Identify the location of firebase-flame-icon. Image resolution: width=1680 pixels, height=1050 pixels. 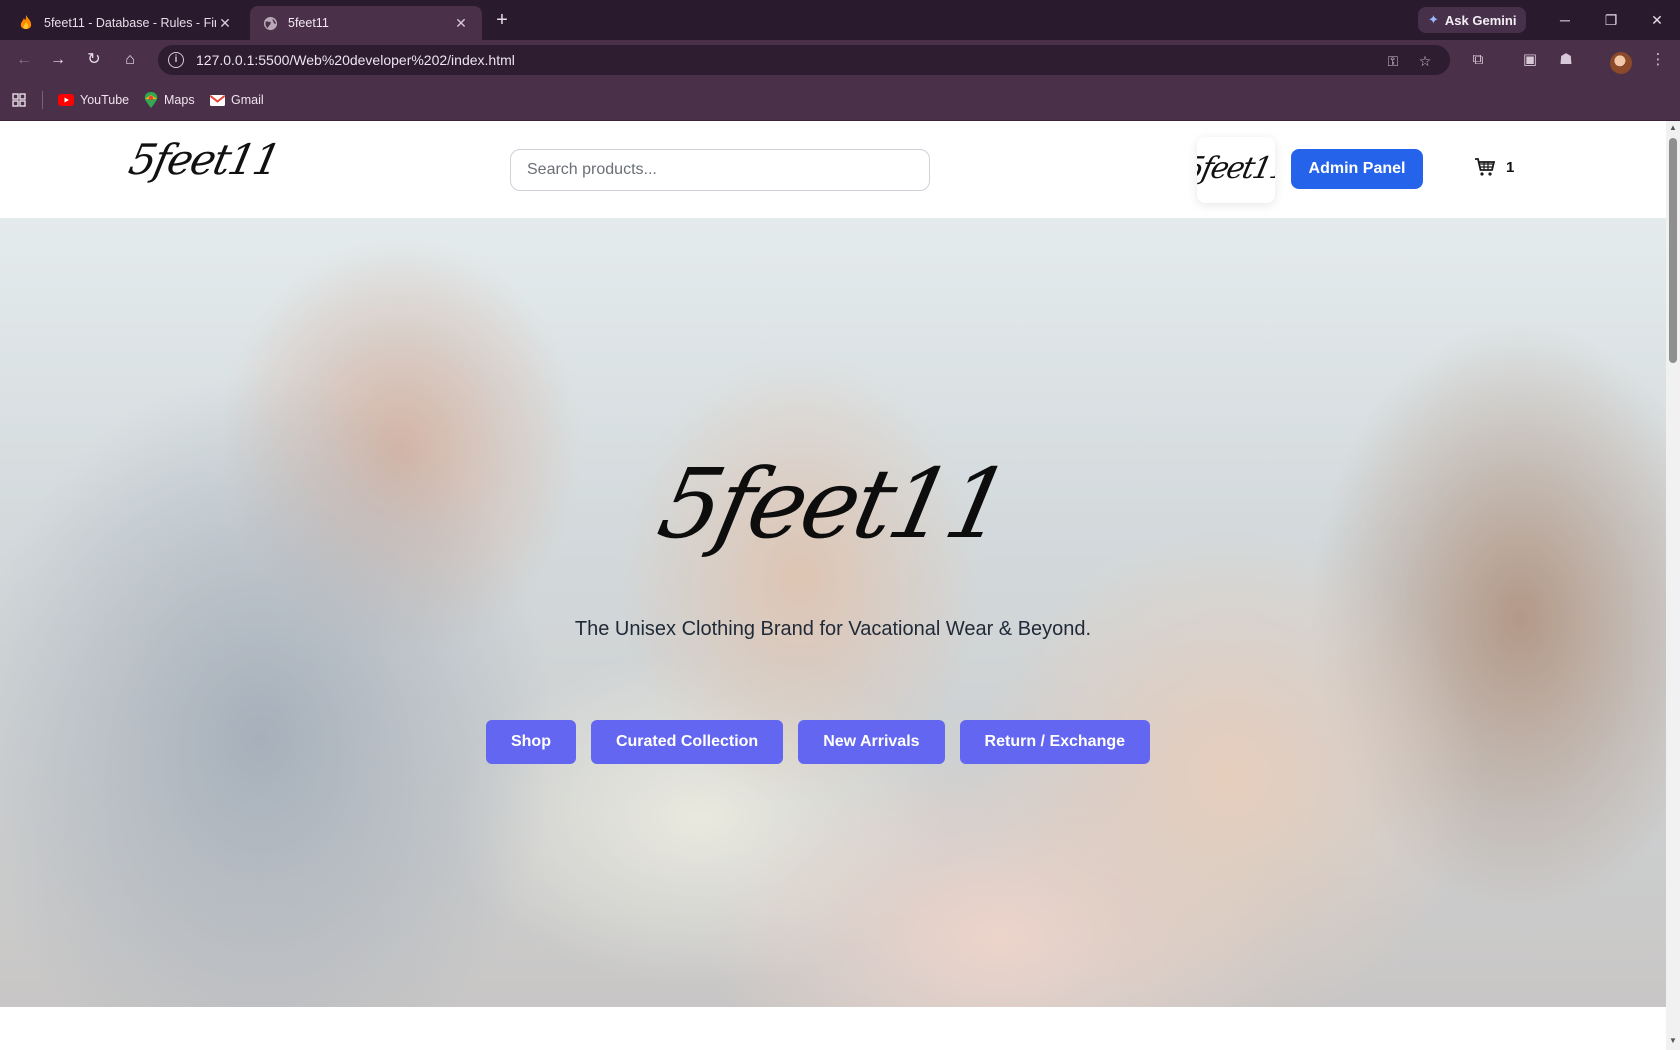
(26, 23).